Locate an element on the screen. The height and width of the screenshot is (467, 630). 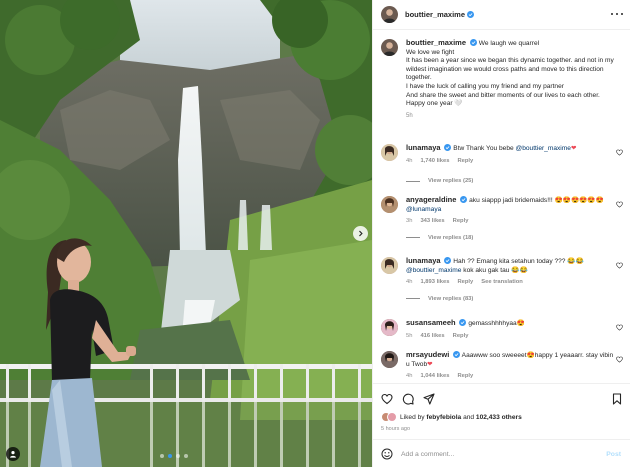
like-button is located at coordinates (387, 398).